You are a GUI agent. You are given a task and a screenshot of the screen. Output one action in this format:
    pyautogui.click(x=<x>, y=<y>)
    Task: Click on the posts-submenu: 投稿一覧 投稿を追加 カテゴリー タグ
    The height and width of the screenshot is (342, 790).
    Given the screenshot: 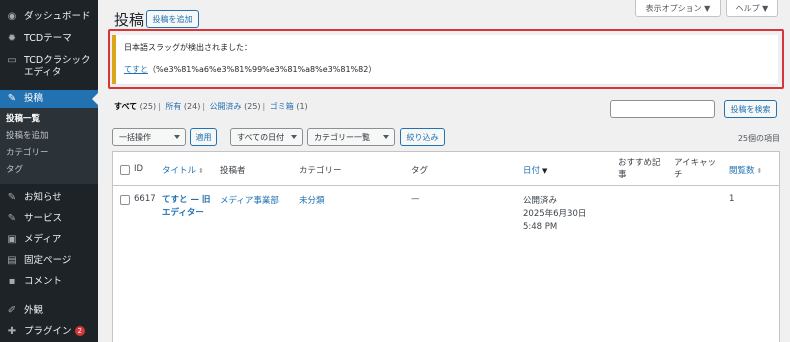 What is the action you would take?
    pyautogui.click(x=49, y=146)
    